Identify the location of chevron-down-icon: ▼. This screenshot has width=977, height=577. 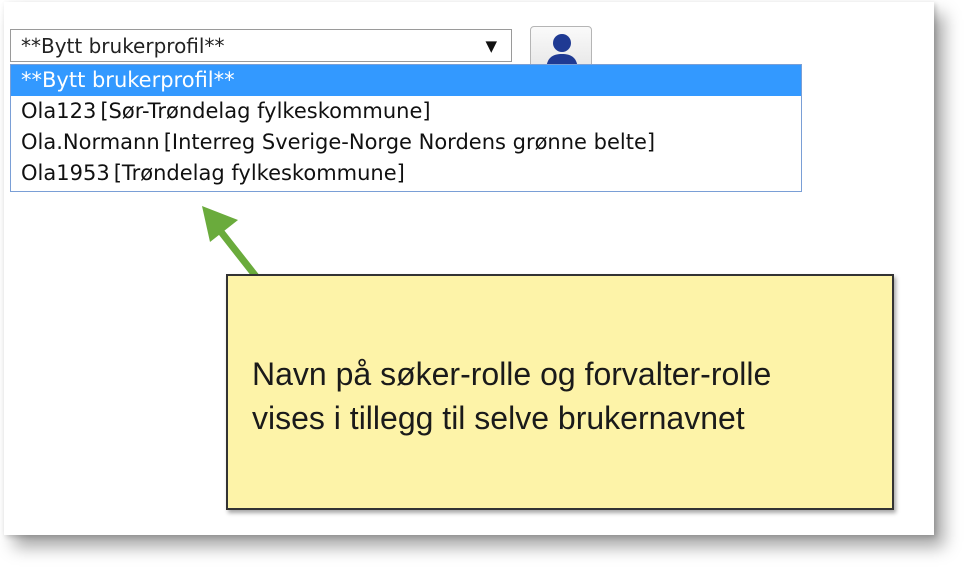
(491, 46).